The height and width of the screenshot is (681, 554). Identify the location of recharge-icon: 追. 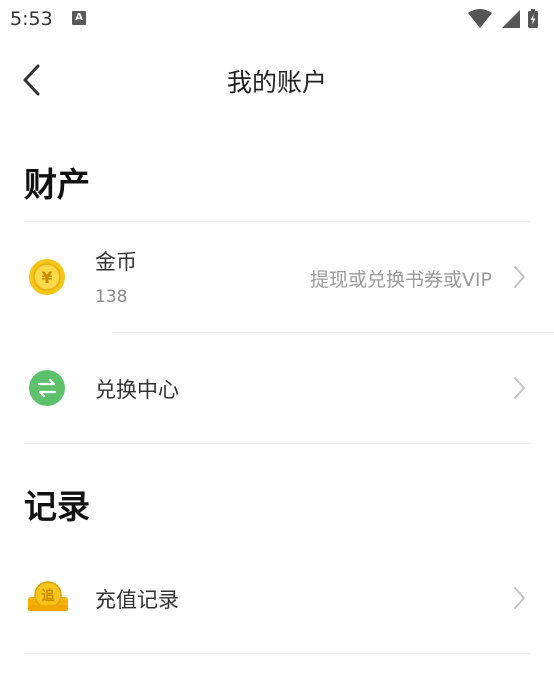
(48, 596).